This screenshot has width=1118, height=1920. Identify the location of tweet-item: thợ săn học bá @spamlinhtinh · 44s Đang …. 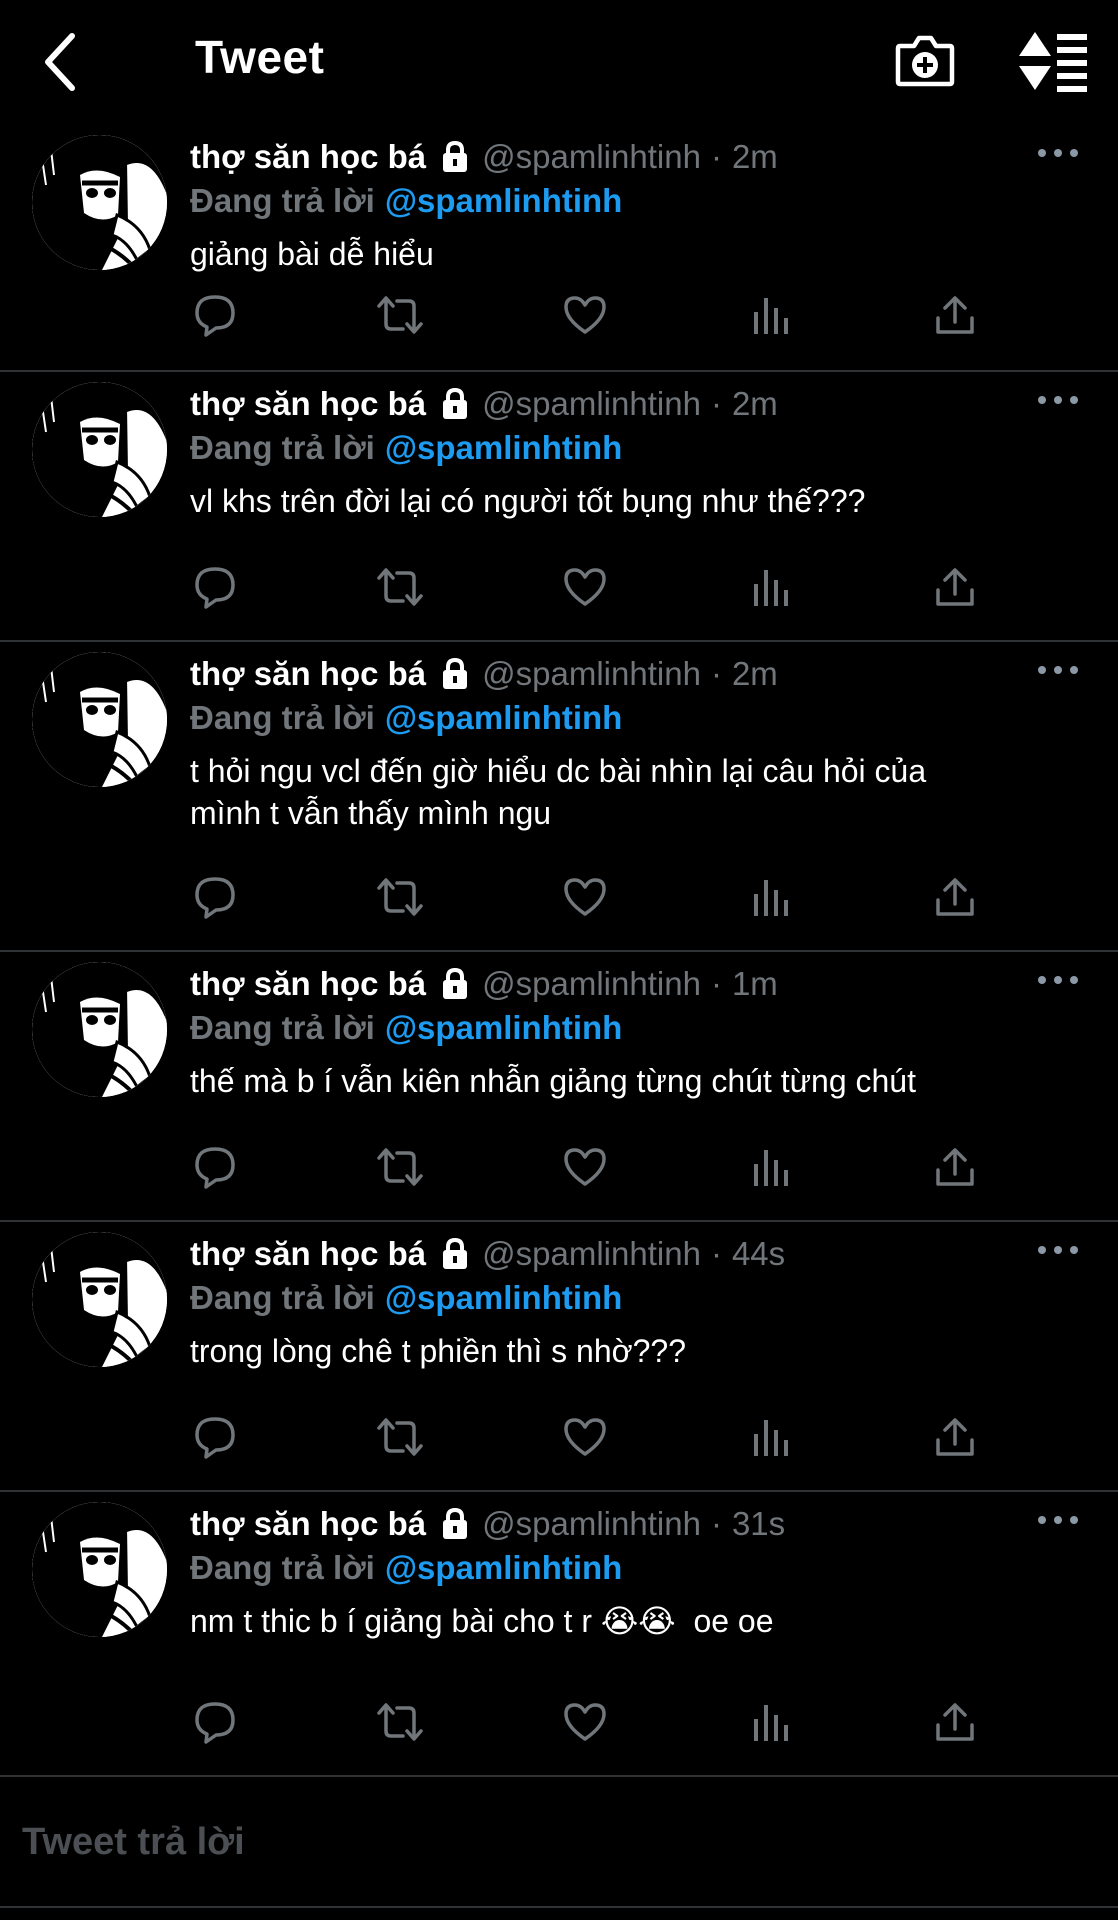
(559, 1357).